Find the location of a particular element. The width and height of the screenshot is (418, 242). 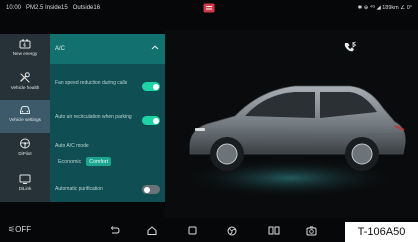

purification-label: Automatic purification is located at coordinates (79, 189).